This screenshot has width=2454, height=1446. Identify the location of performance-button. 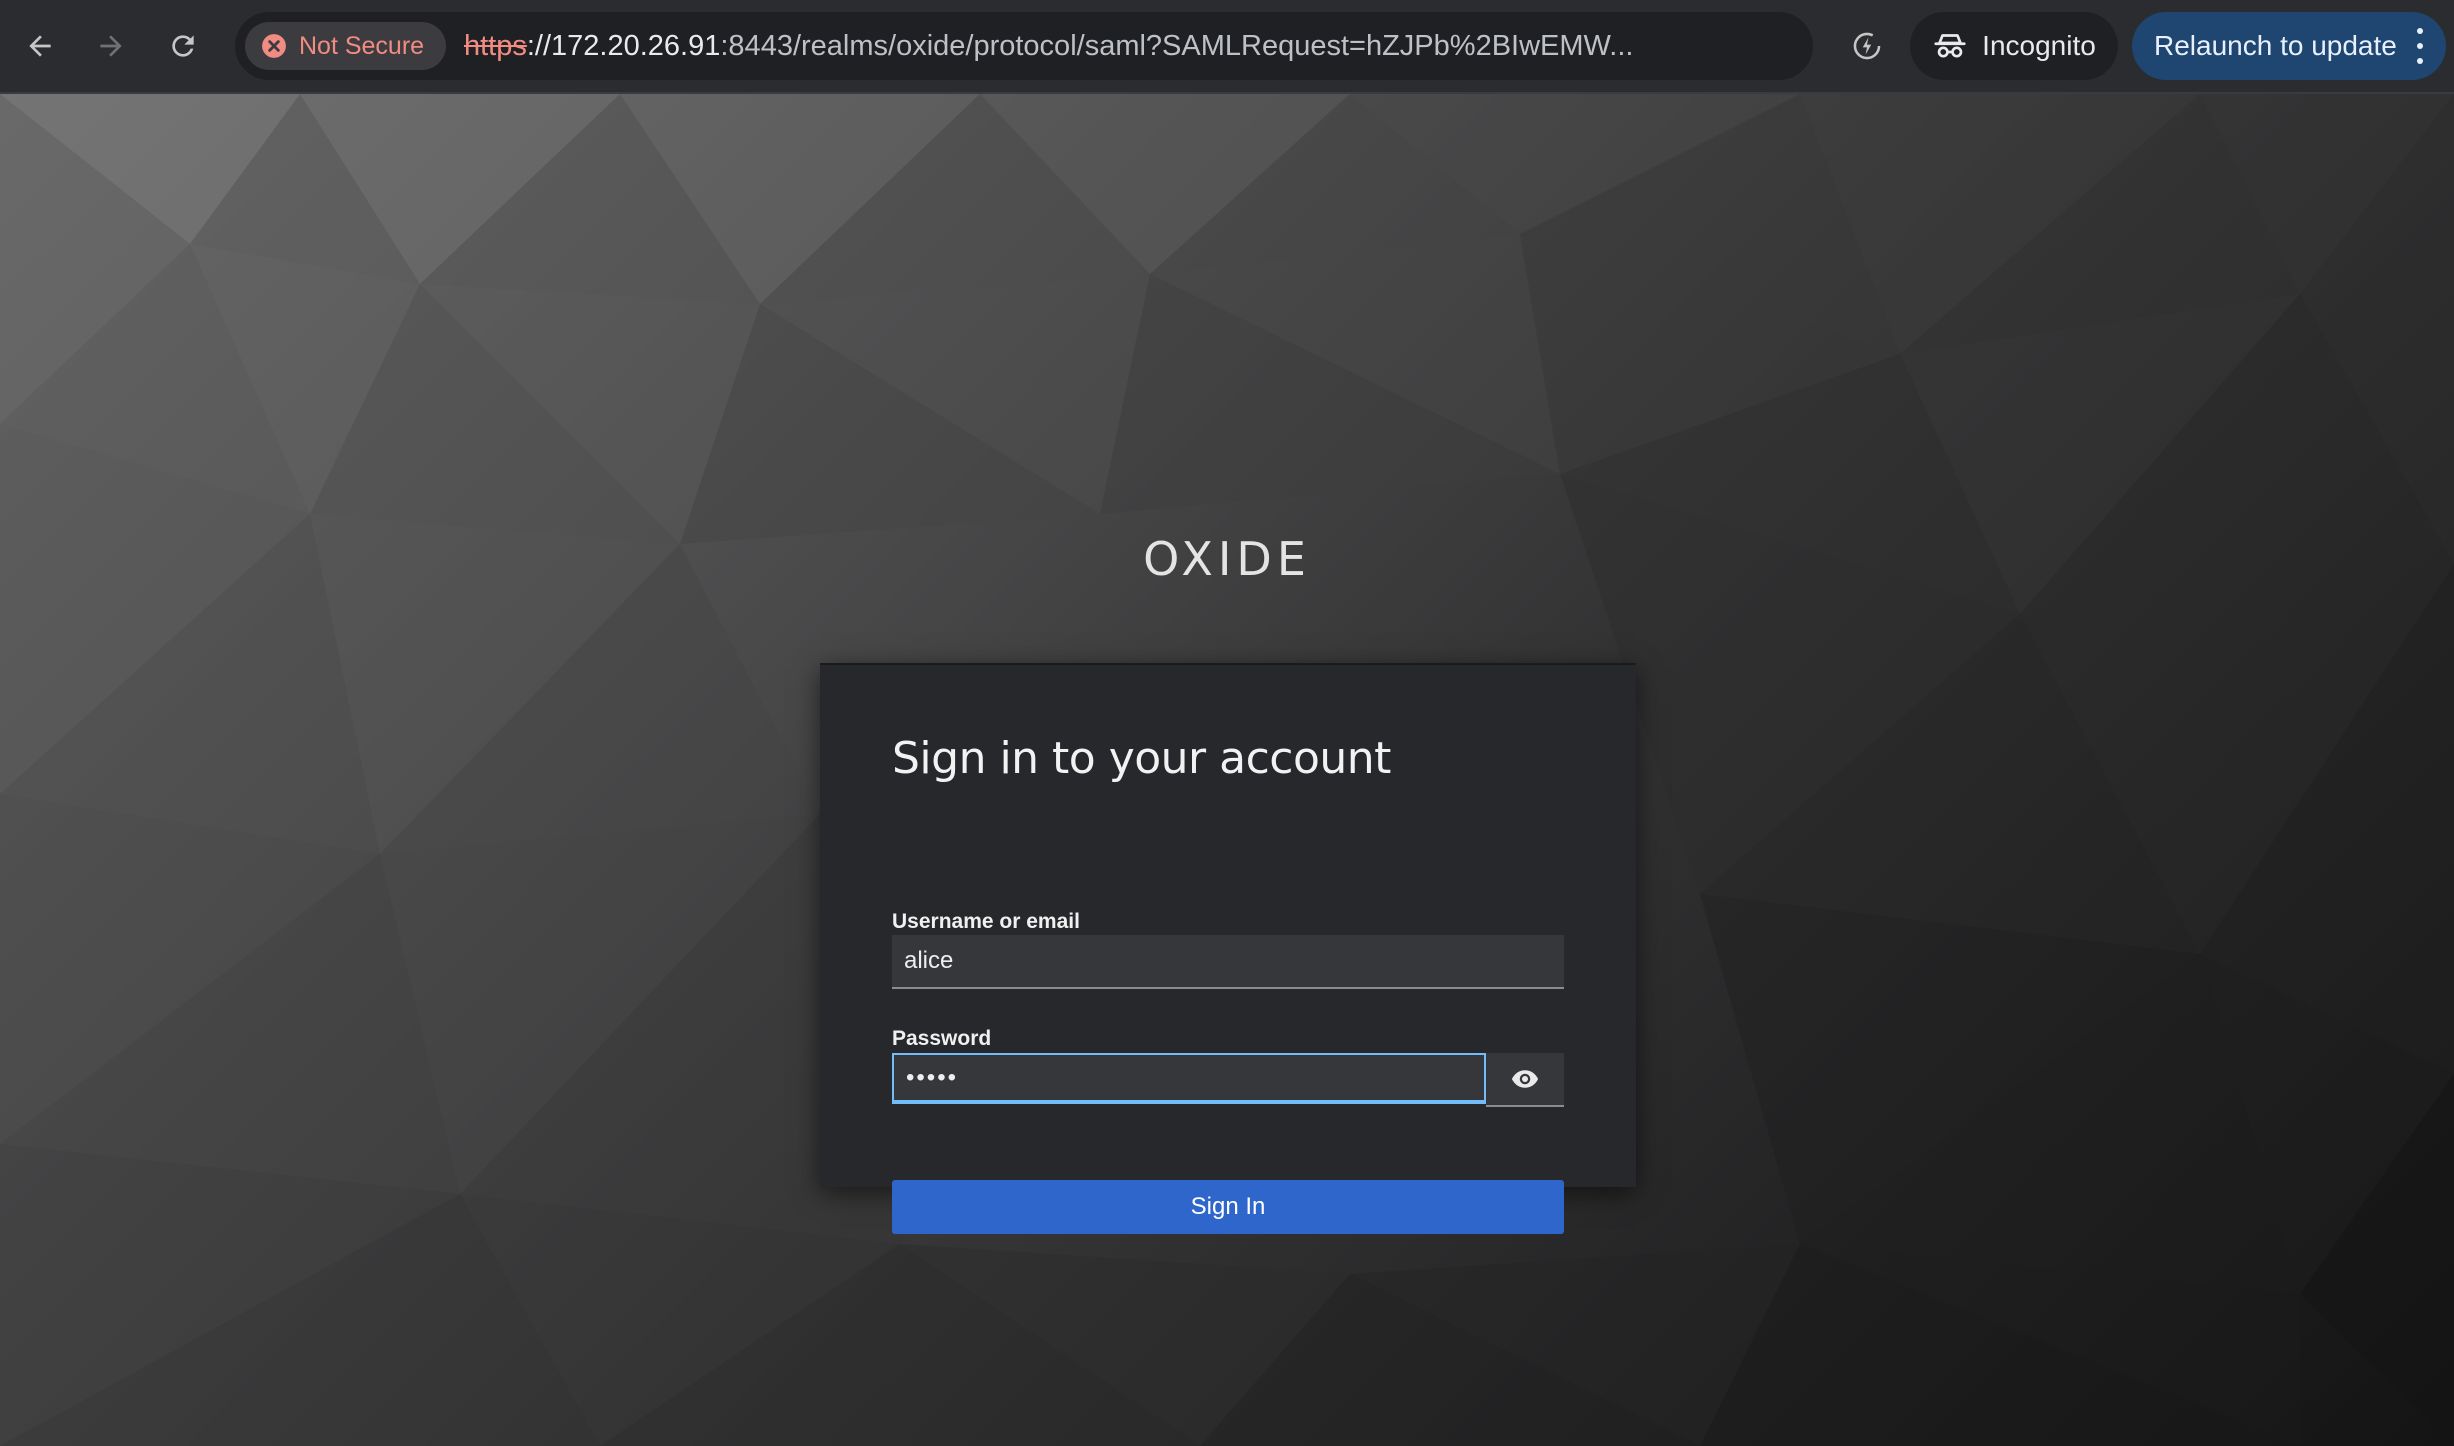
(1867, 46).